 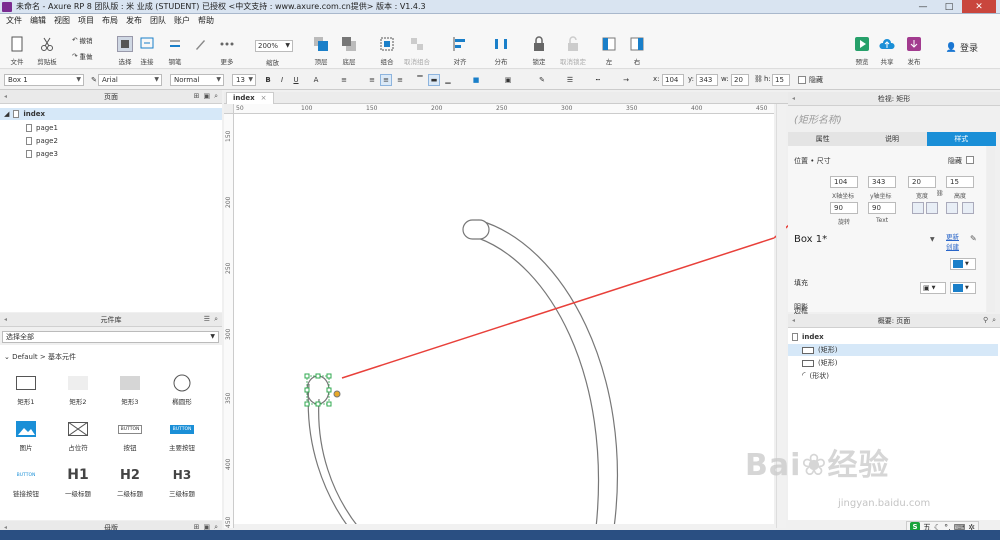 What do you see at coordinates (62, 20) in the screenshot?
I see `menu-view: 视图` at bounding box center [62, 20].